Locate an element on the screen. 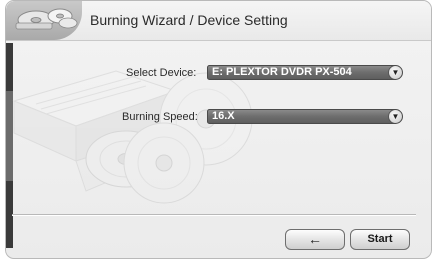 The height and width of the screenshot is (262, 442). left-arrow-icon: ← is located at coordinates (315, 239).